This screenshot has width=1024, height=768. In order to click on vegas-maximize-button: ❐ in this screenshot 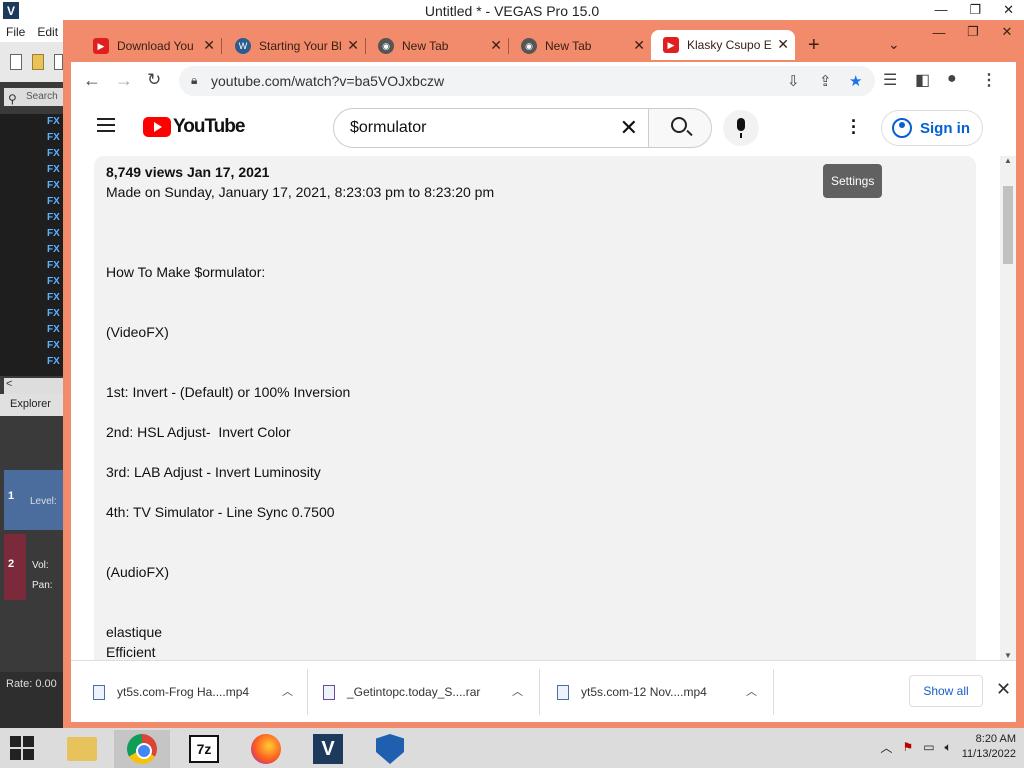, I will do `click(975, 10)`.